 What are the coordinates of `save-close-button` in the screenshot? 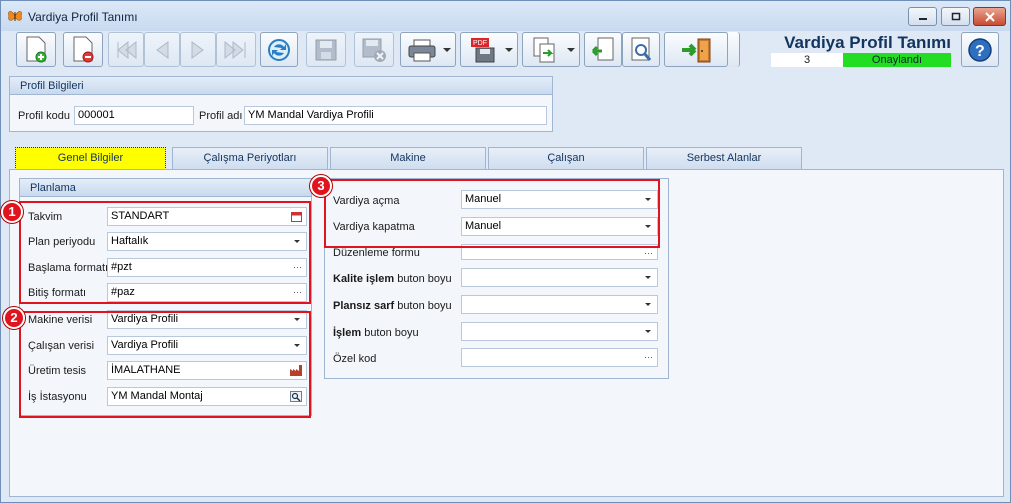 It's located at (374, 49).